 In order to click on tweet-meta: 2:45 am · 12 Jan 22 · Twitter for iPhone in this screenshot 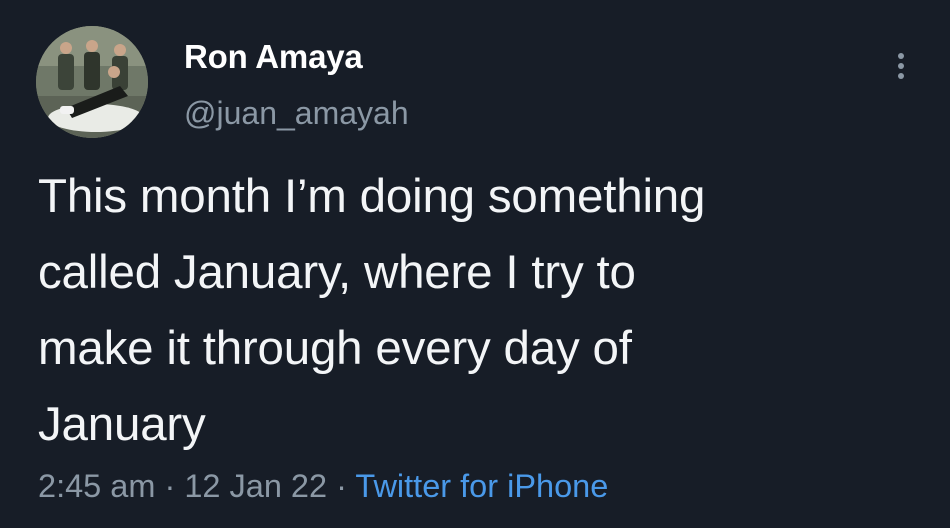, I will do `click(323, 486)`.